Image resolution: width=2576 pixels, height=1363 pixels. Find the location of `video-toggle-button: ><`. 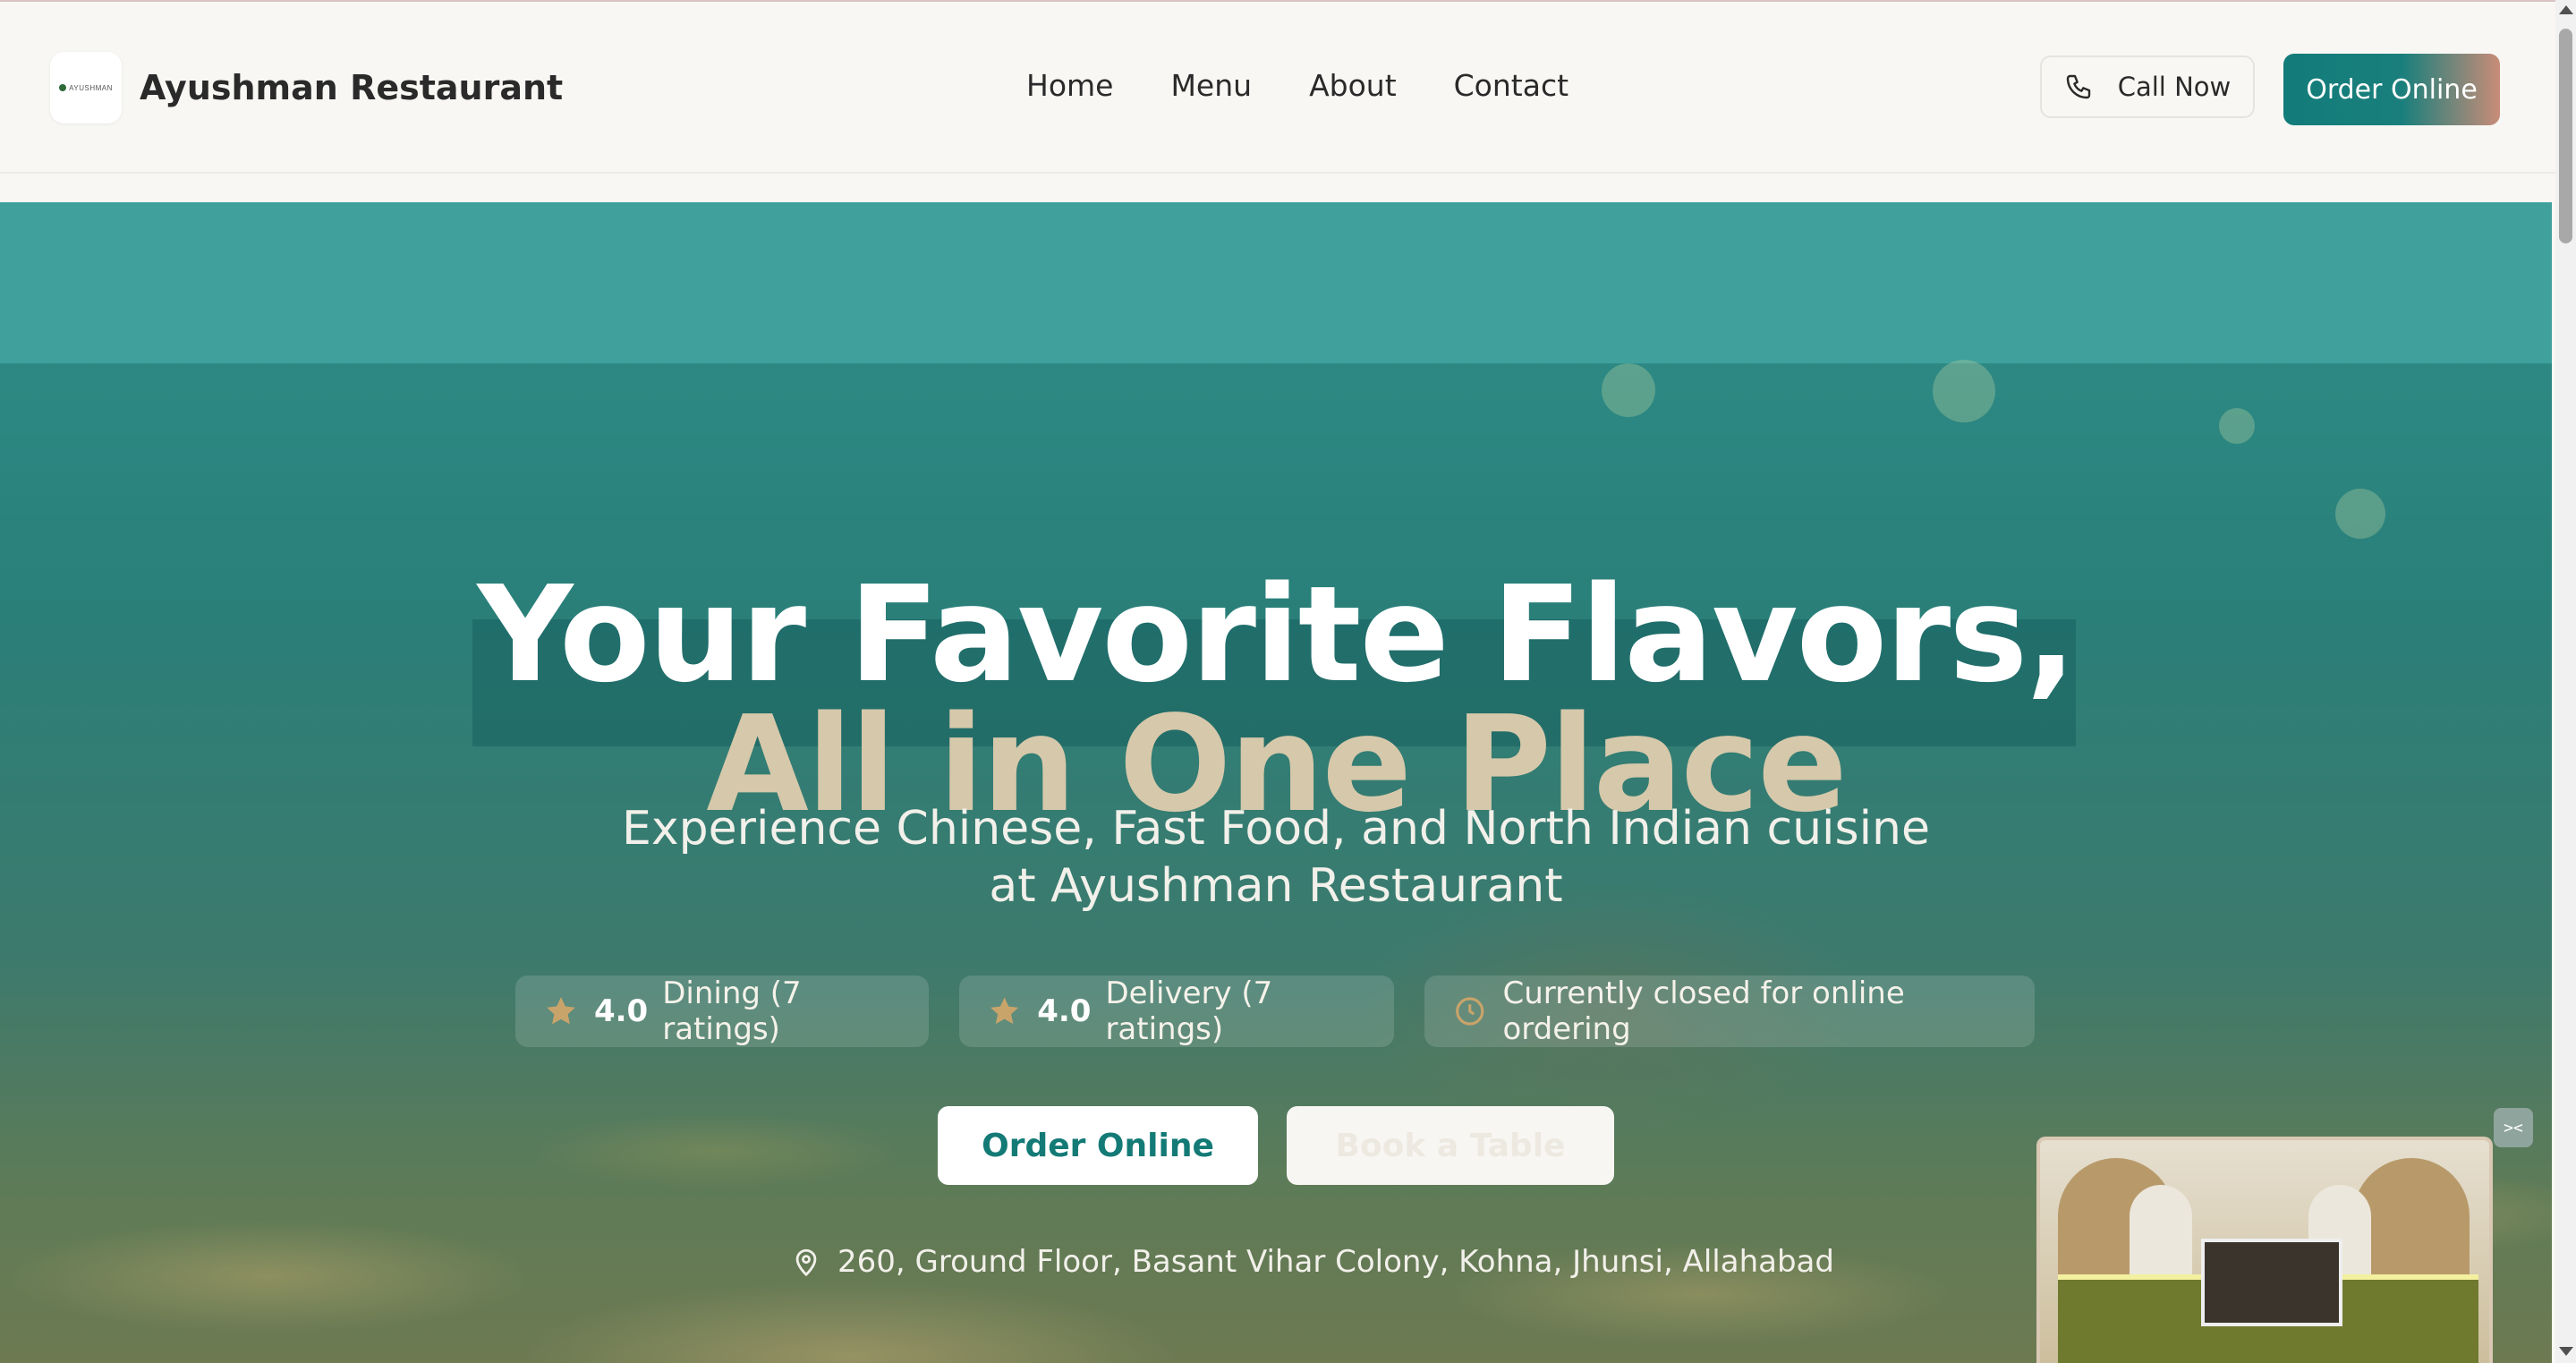

video-toggle-button: >< is located at coordinates (2513, 1128).